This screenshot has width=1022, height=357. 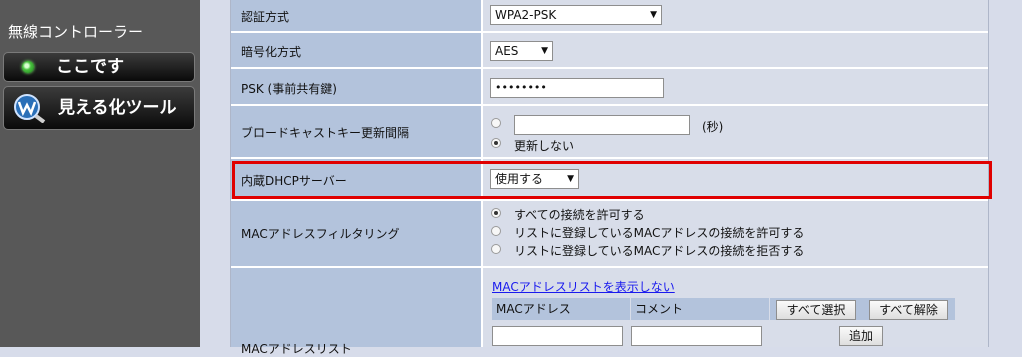 What do you see at coordinates (579, 215) in the screenshot?
I see `mac-filter-option-label: すべての接続を許可する` at bounding box center [579, 215].